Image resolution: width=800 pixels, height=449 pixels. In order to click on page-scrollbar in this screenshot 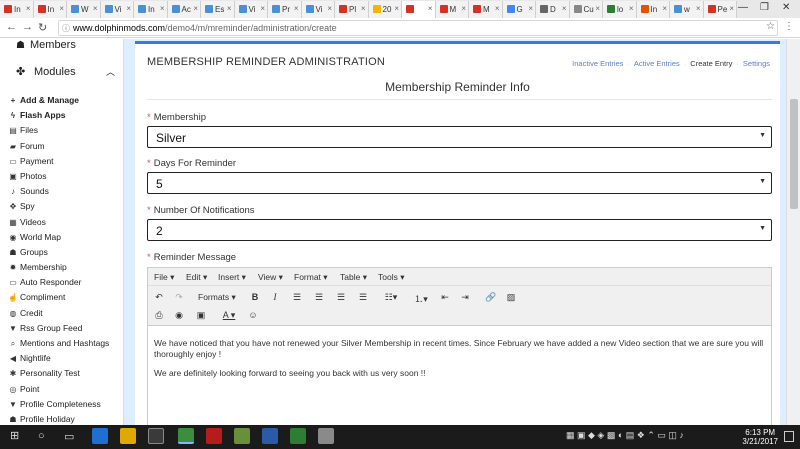, I will do `click(793, 232)`.